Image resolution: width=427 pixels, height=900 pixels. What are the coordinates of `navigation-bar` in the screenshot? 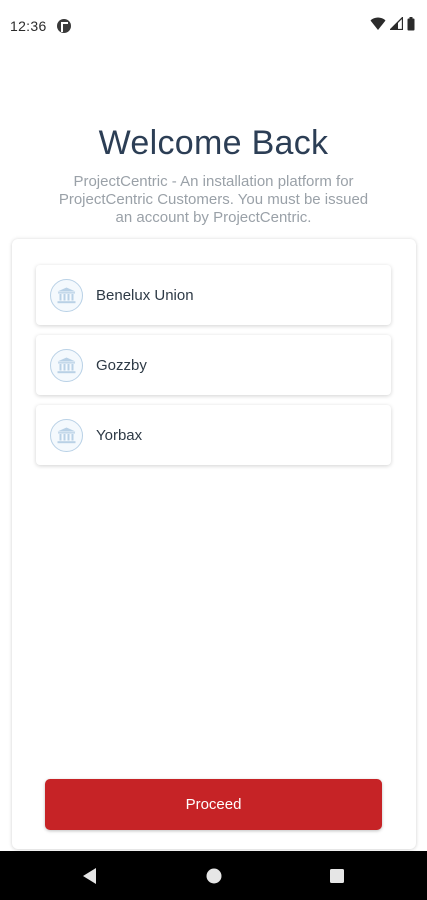 It's located at (213, 875).